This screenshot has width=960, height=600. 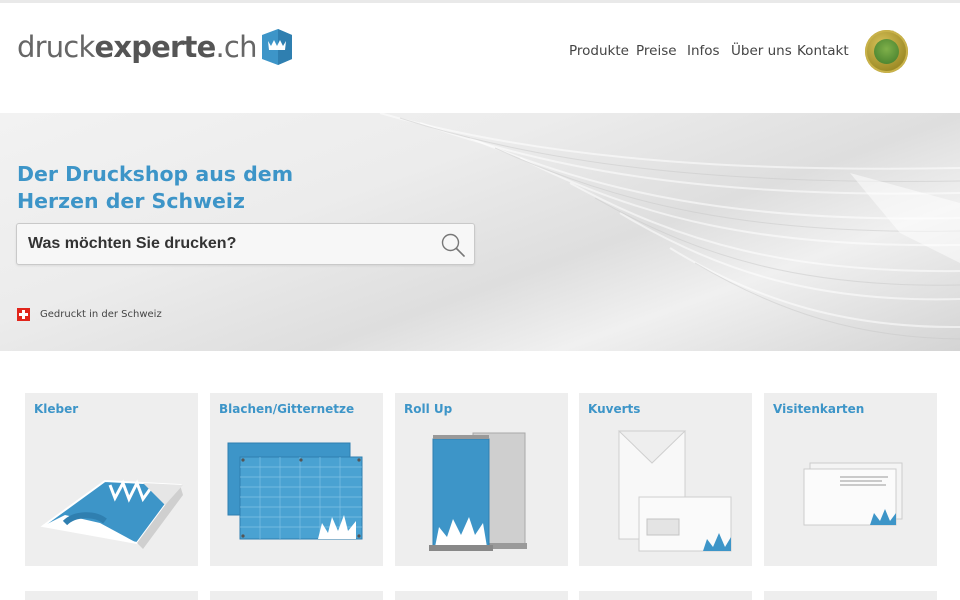 I want to click on product-card-blachen: Blachen/Gitternetze, so click(x=296, y=479).